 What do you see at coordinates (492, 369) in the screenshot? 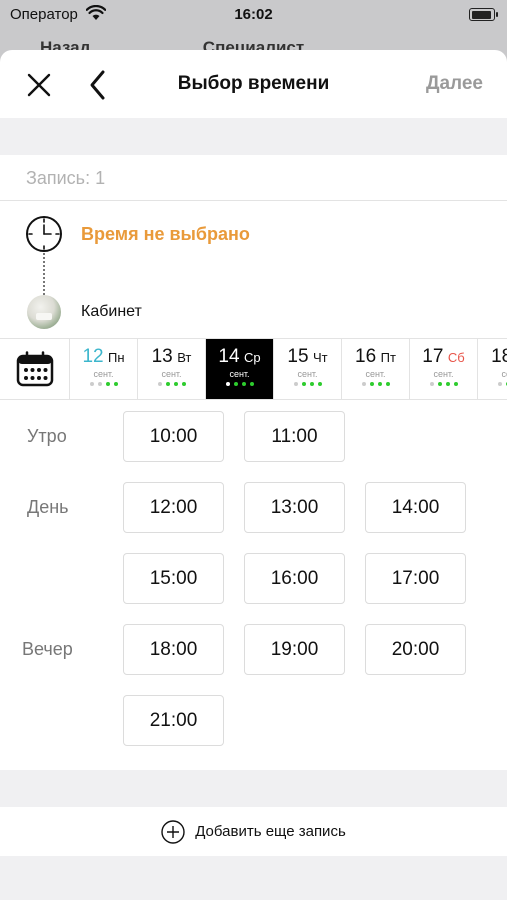
I see `day-18: 18 Вссент.` at bounding box center [492, 369].